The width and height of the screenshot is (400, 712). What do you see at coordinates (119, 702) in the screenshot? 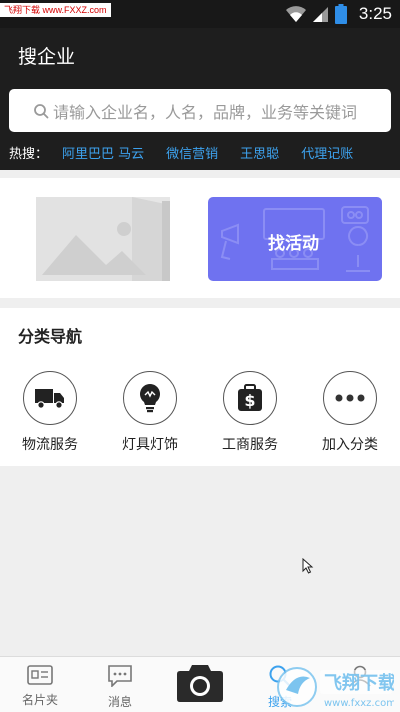
I see `nav-label: 消息` at bounding box center [119, 702].